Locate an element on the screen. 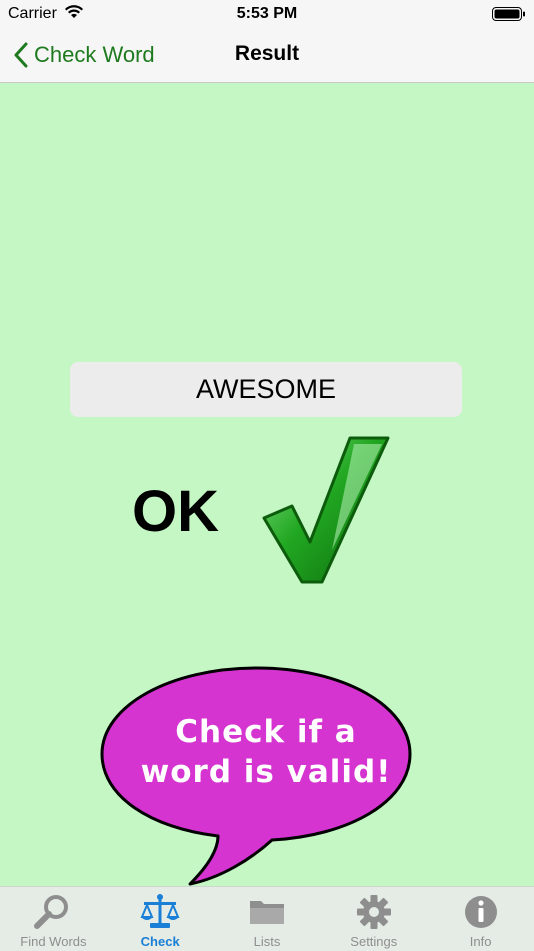  tab-settings: Settings is located at coordinates (373, 919).